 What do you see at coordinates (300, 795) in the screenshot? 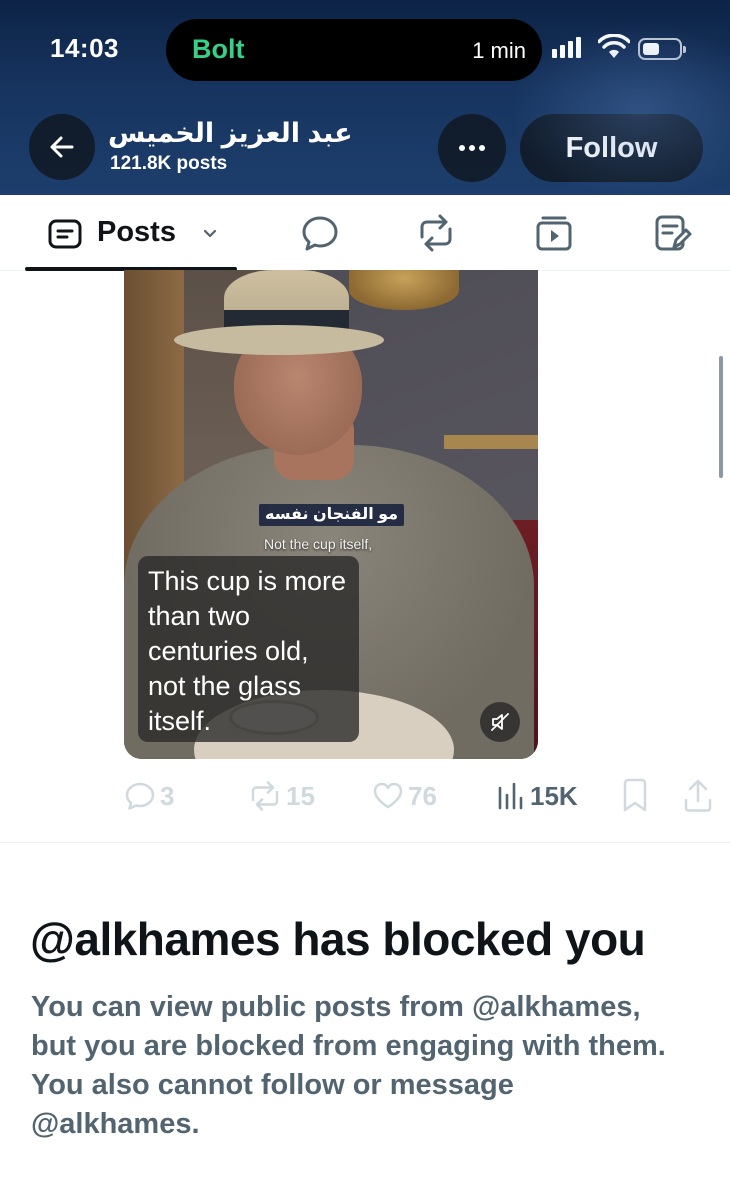
I see `repost-count: 15` at bounding box center [300, 795].